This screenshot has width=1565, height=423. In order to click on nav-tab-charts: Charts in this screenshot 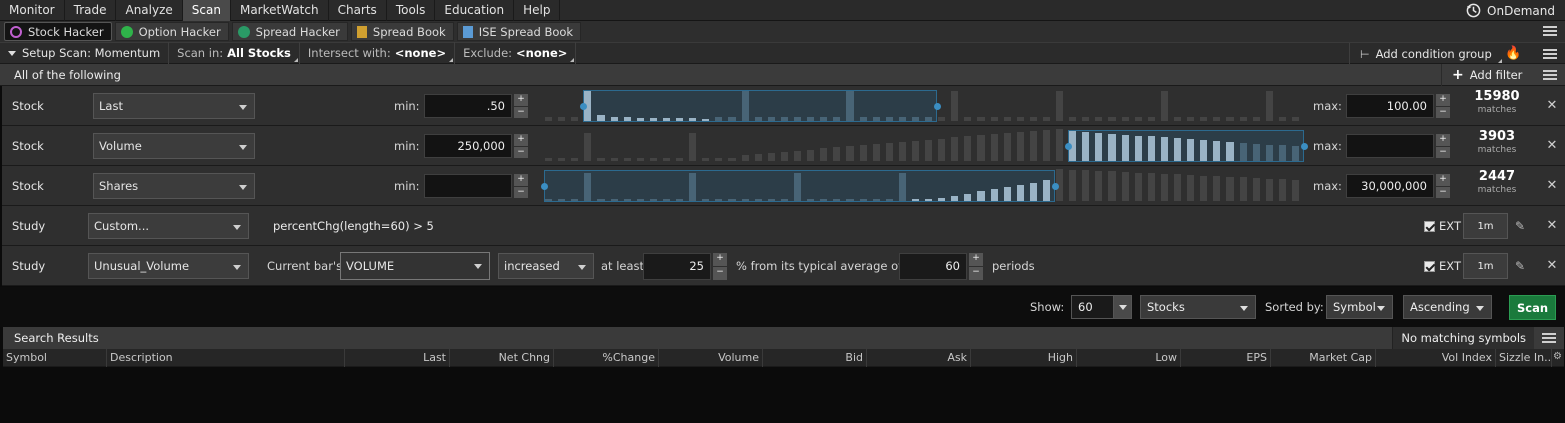, I will do `click(358, 10)`.